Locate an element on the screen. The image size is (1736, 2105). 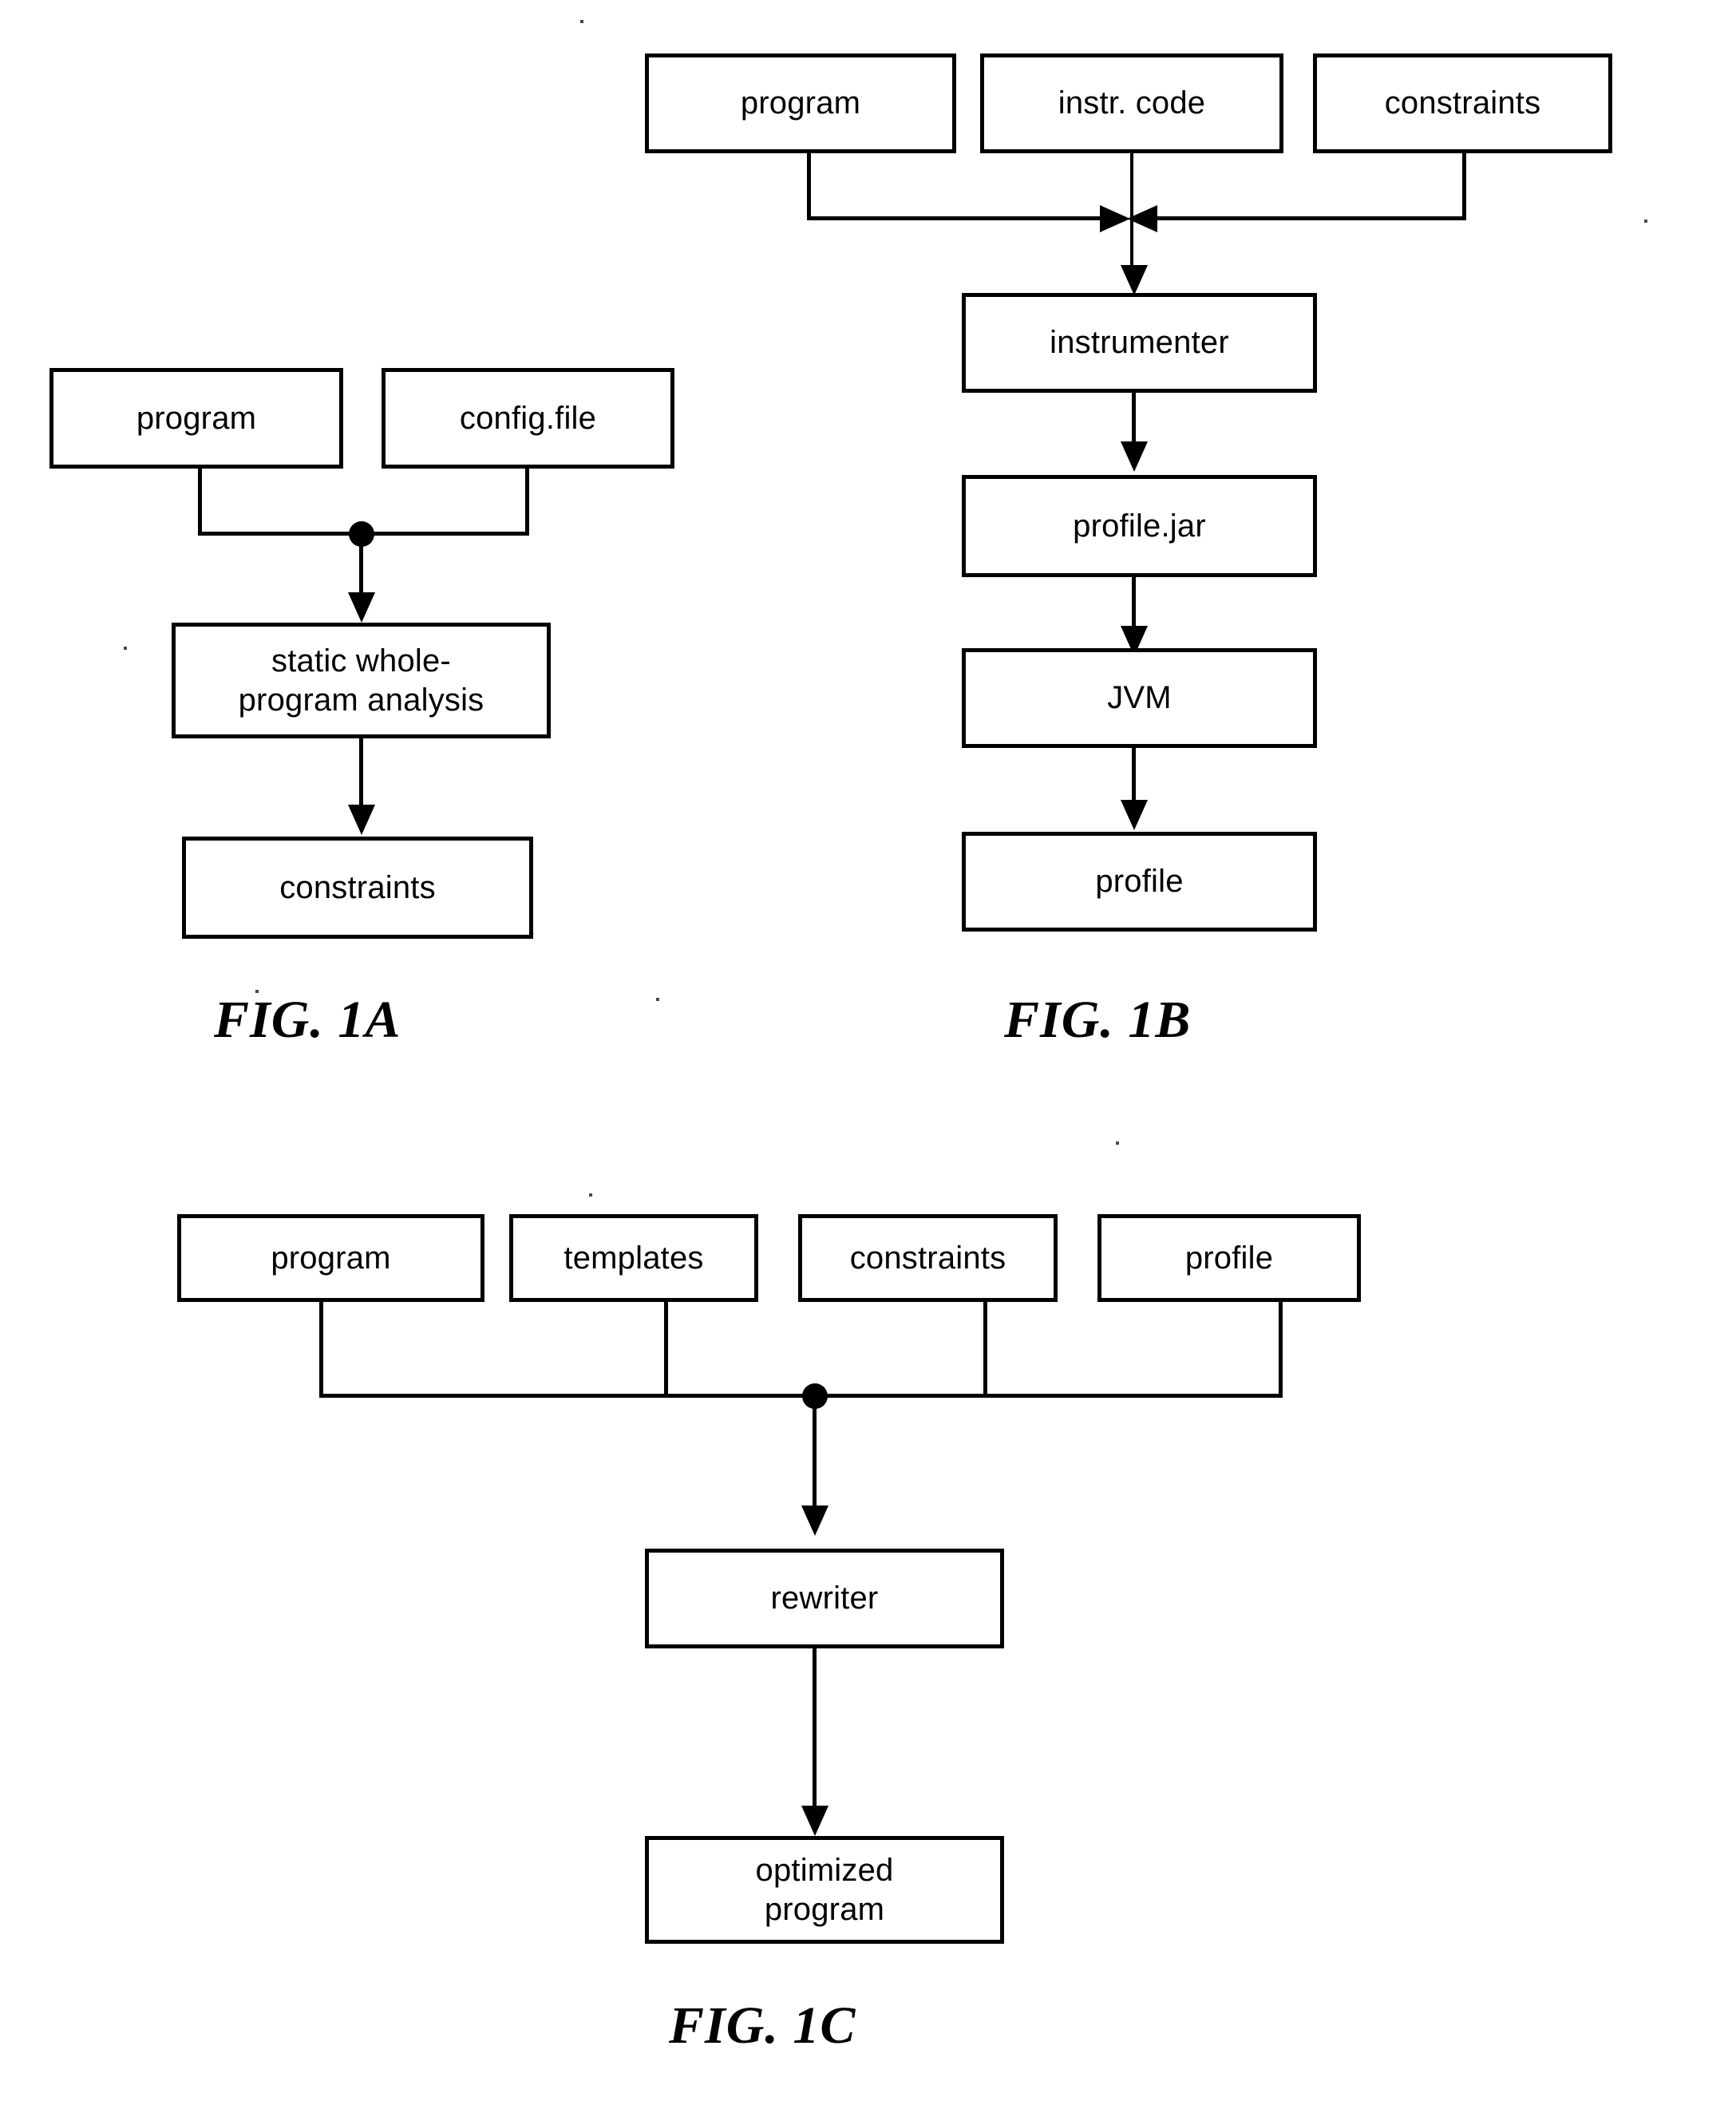
fig1b-instrumenter-label: instrumenter is located at coordinates (1139, 343).